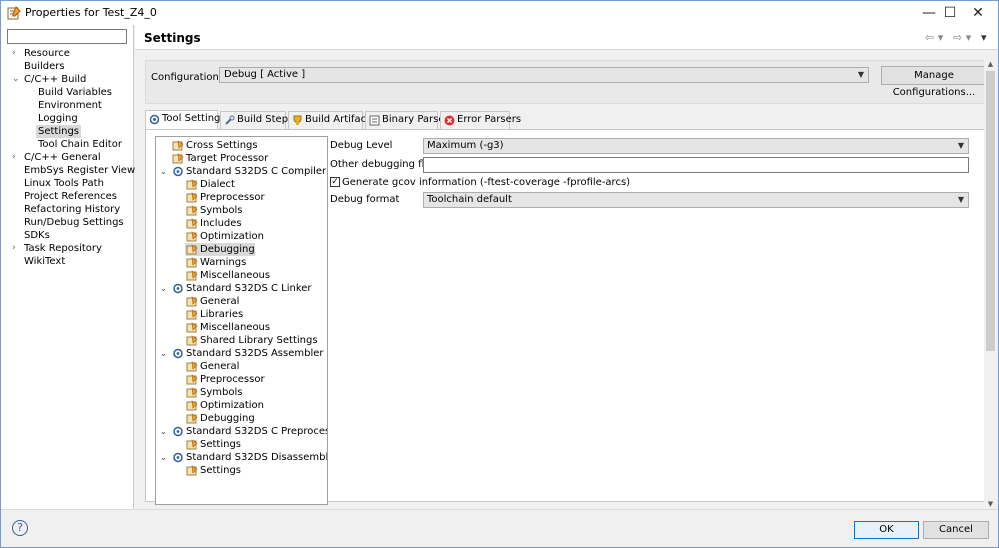  I want to click on category-item: Task Repository, so click(63, 248).